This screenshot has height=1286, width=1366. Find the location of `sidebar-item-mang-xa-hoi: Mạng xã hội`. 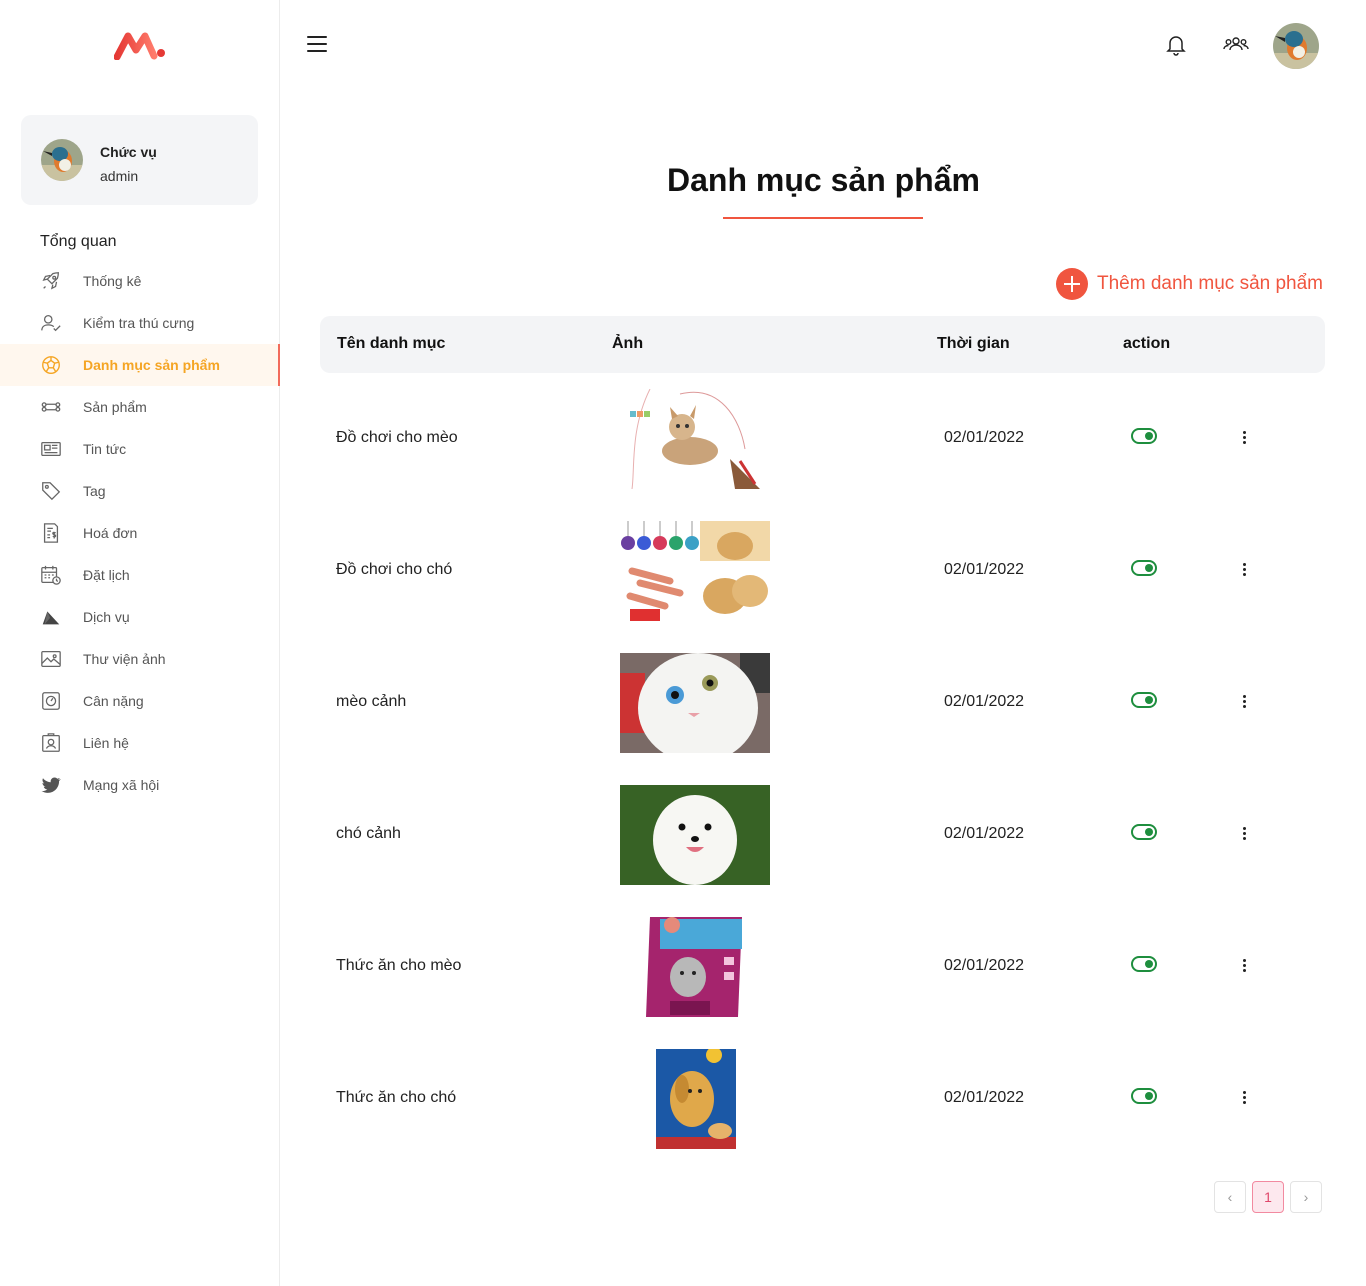

sidebar-item-mang-xa-hoi: Mạng xã hội is located at coordinates (140, 785).